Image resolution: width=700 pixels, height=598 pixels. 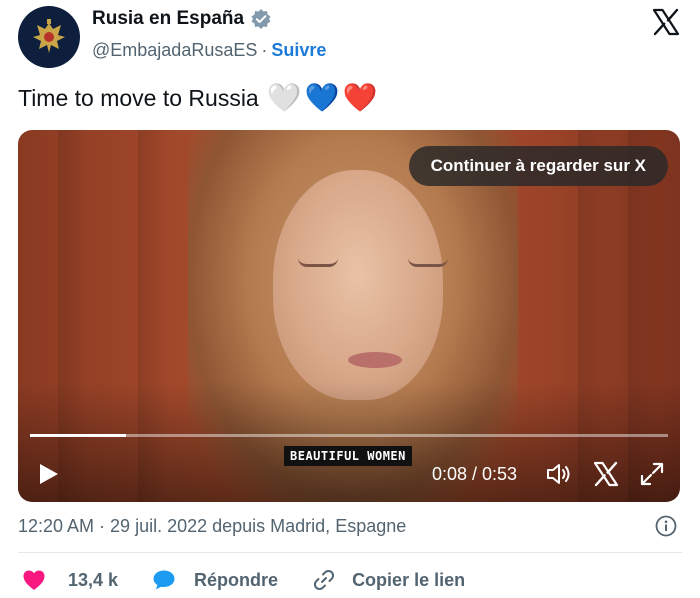 I want to click on play-icon, so click(x=48, y=474).